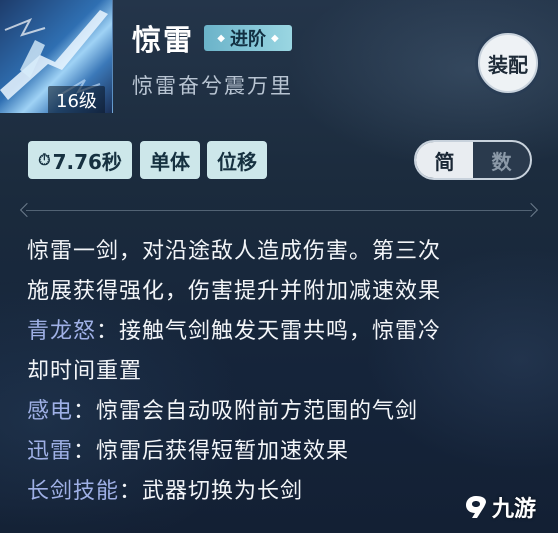 The height and width of the screenshot is (533, 558). What do you see at coordinates (62, 331) in the screenshot?
I see `effect-name: 青龙怒` at bounding box center [62, 331].